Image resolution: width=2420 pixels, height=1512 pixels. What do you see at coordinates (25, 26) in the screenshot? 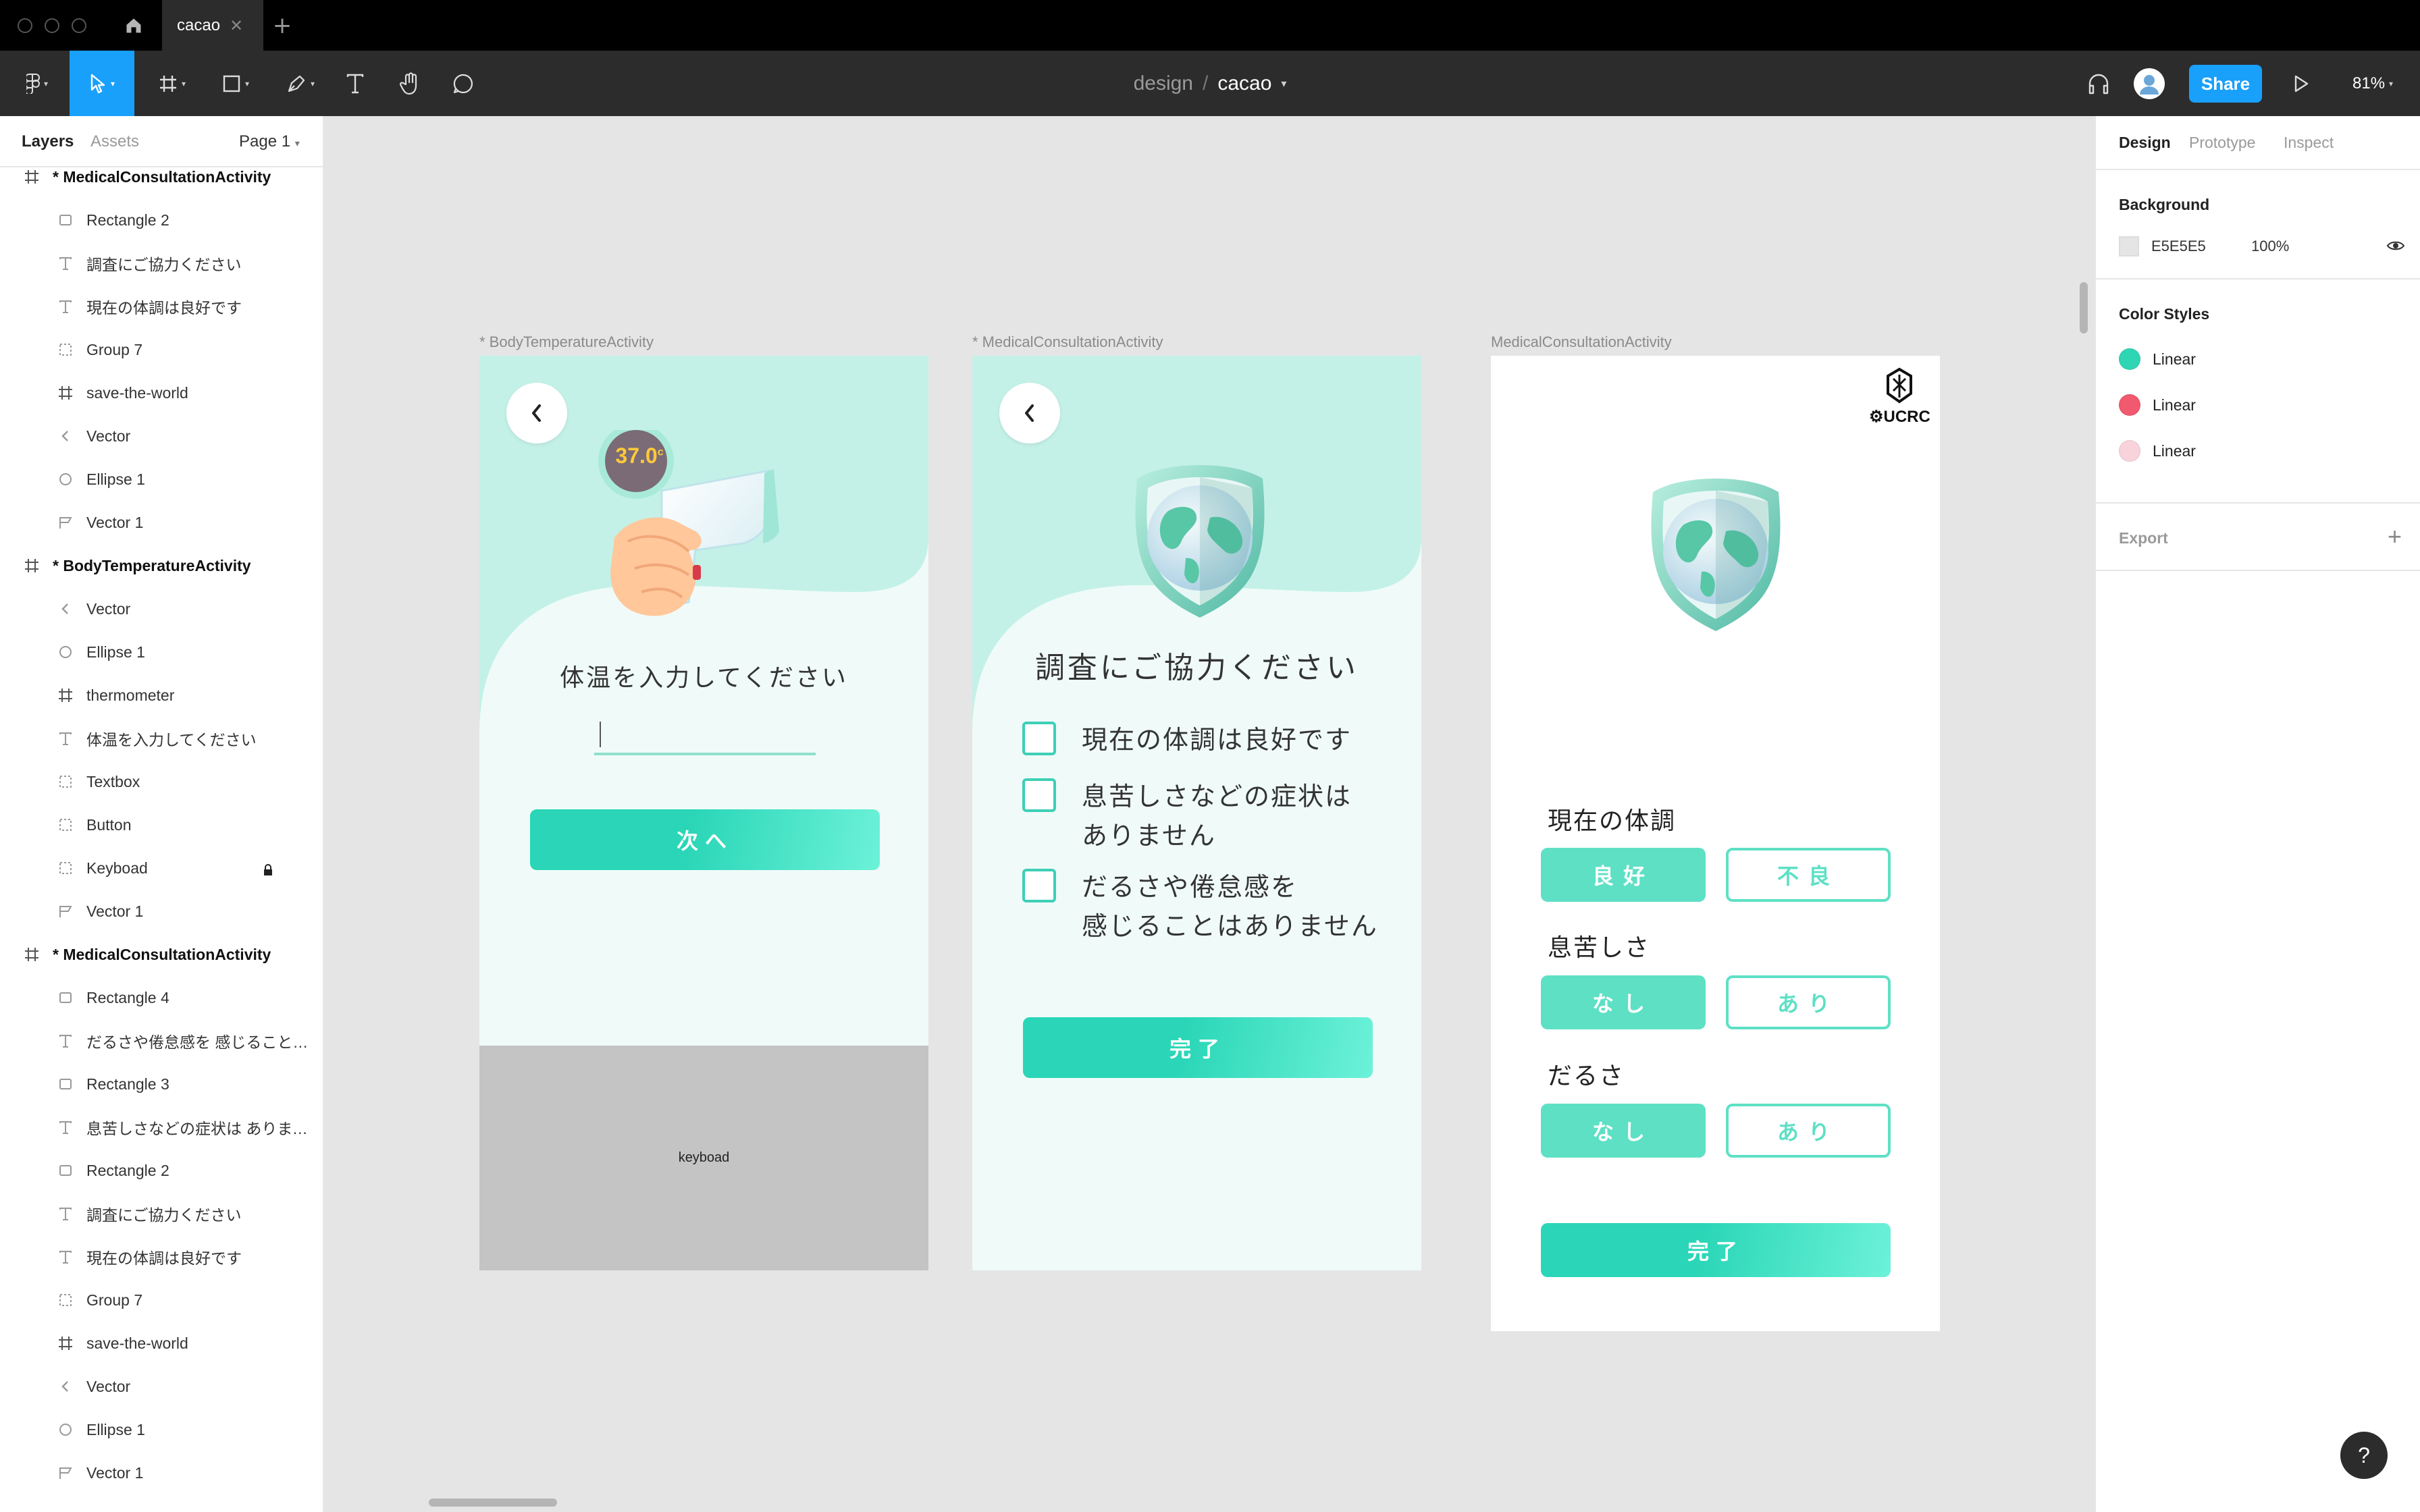
I see `window-close-button` at bounding box center [25, 26].